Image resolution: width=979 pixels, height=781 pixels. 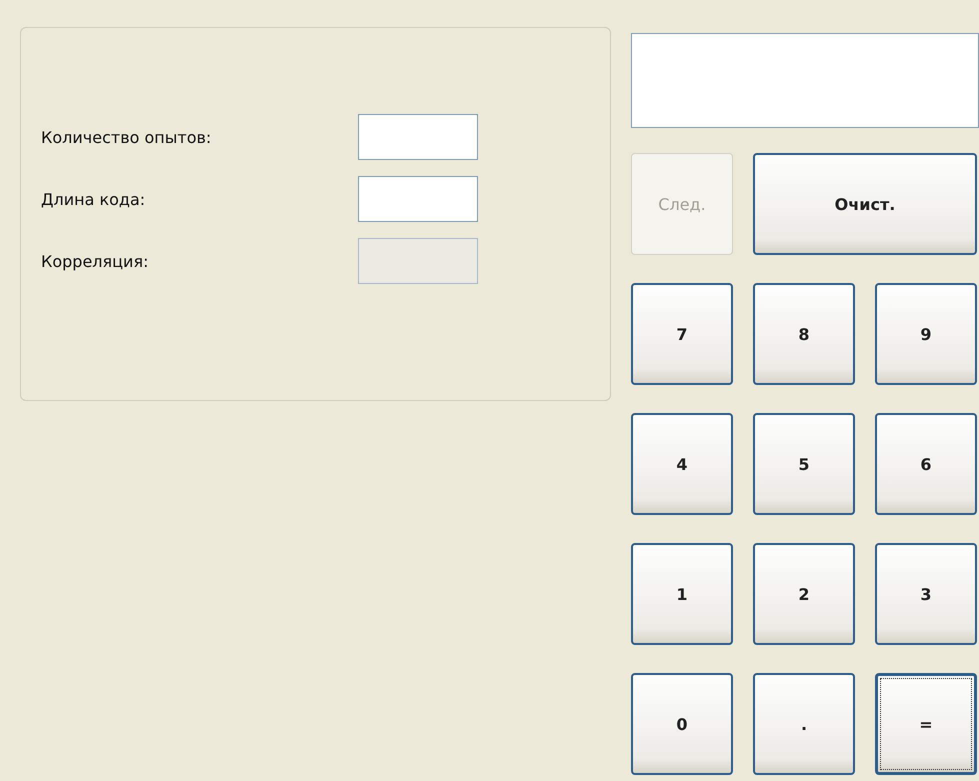 What do you see at coordinates (865, 204) in the screenshot?
I see `action-button: Очист.` at bounding box center [865, 204].